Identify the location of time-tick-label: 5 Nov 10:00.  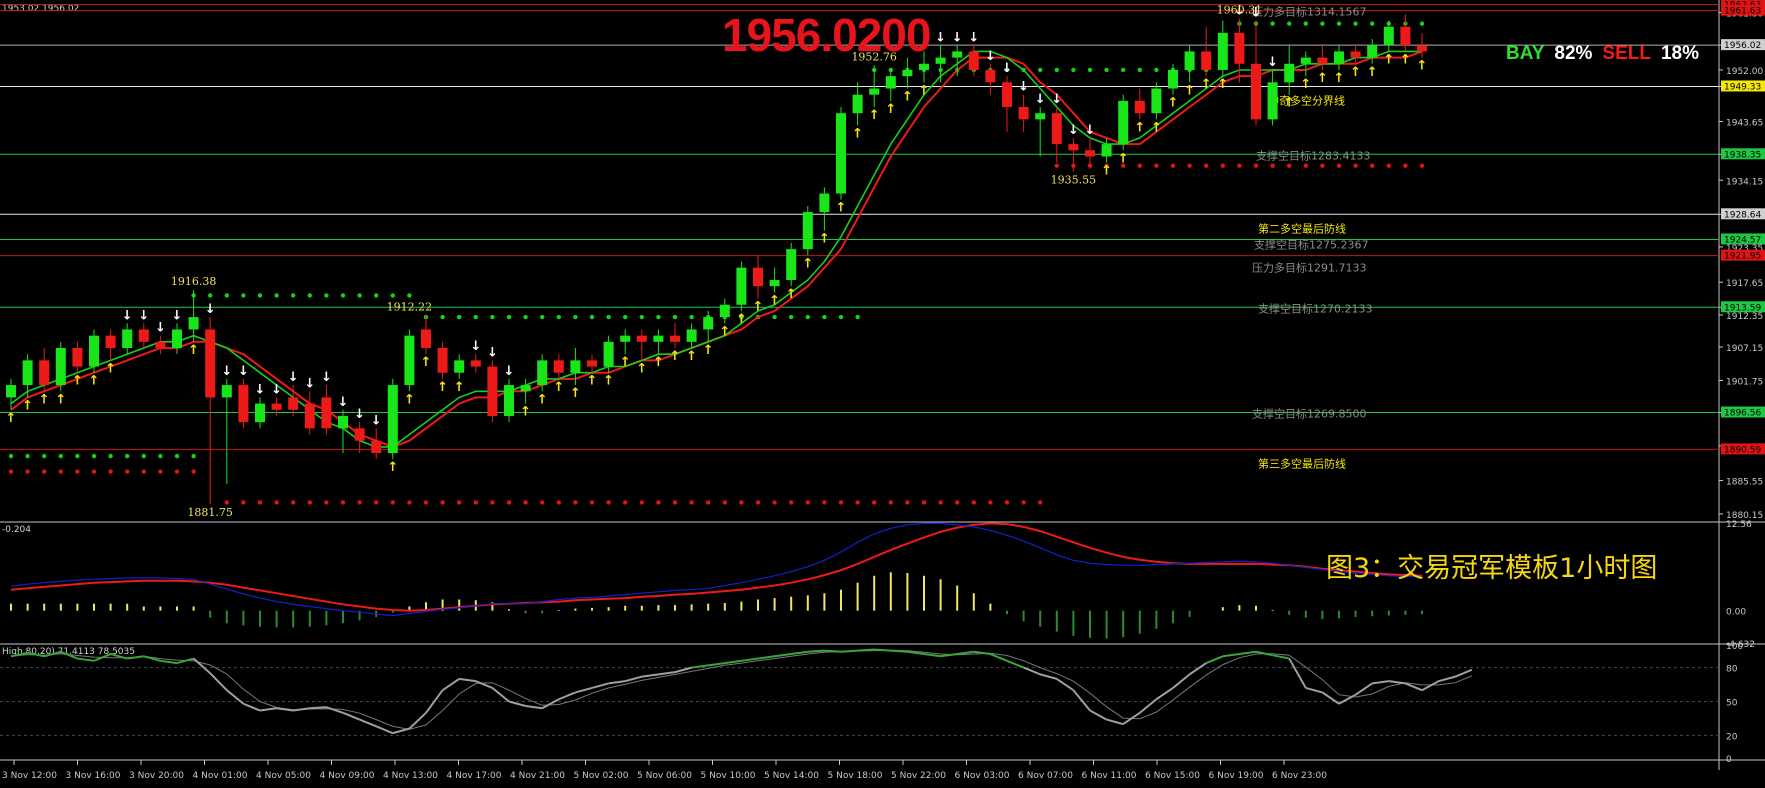
(728, 776).